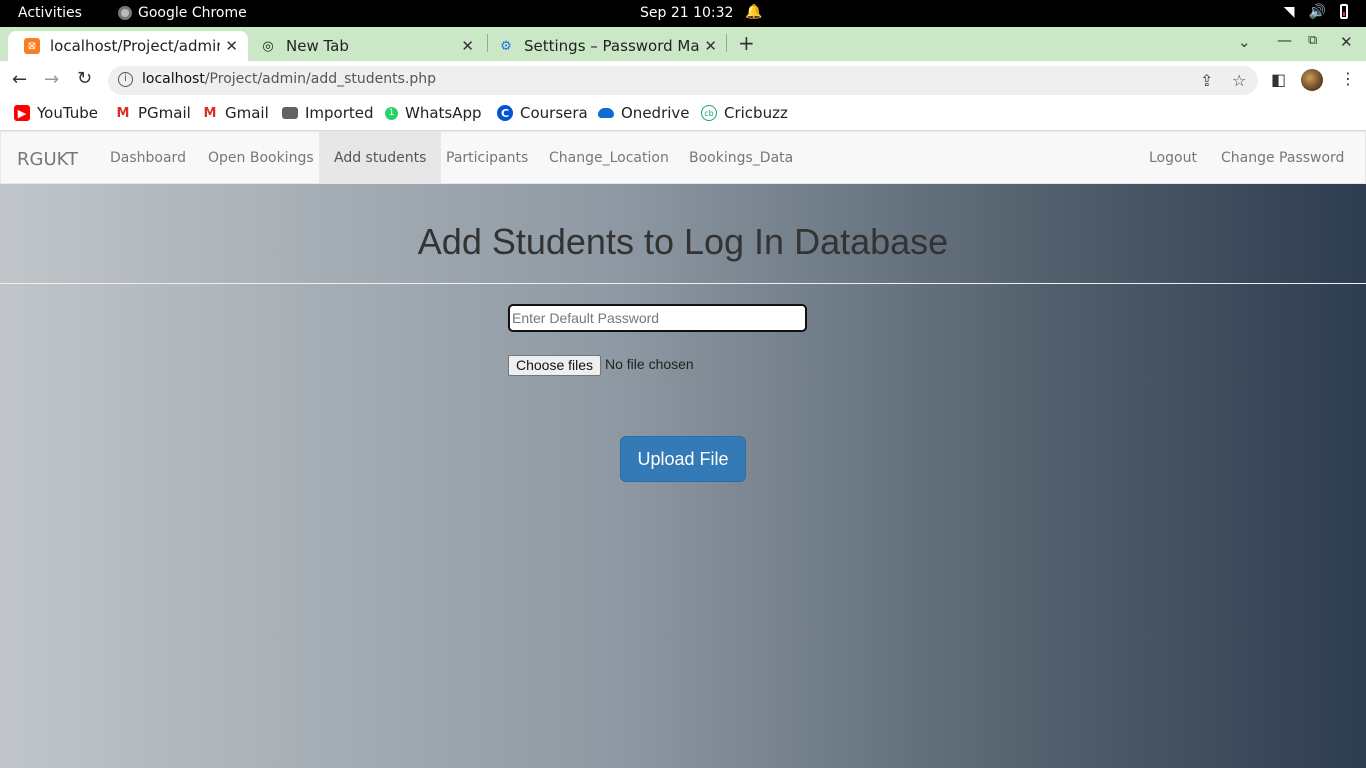  I want to click on choose-files-button: Choose files, so click(554, 365).